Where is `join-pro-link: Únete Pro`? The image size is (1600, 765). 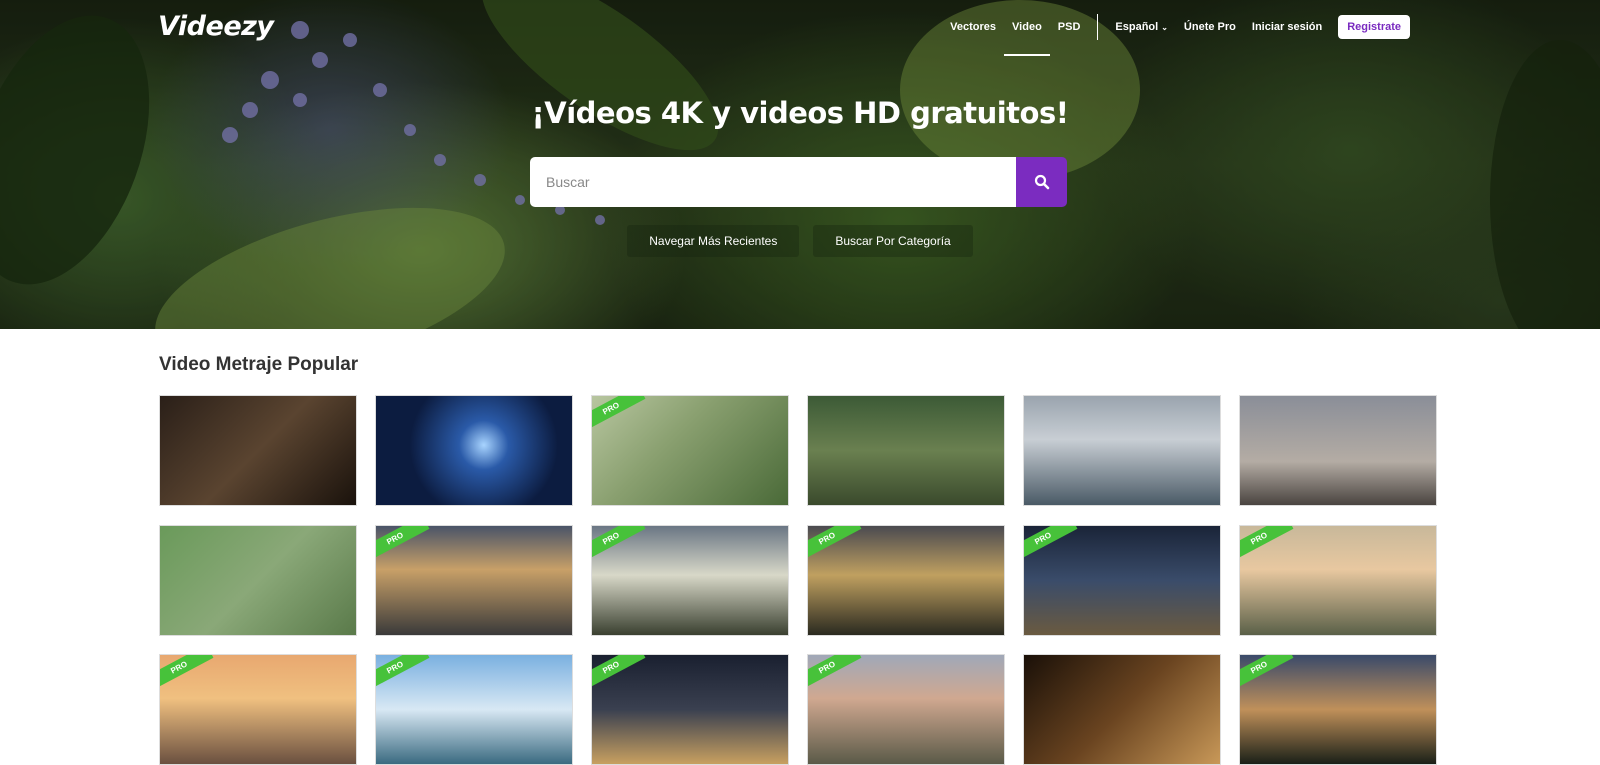 join-pro-link: Únete Pro is located at coordinates (1210, 27).